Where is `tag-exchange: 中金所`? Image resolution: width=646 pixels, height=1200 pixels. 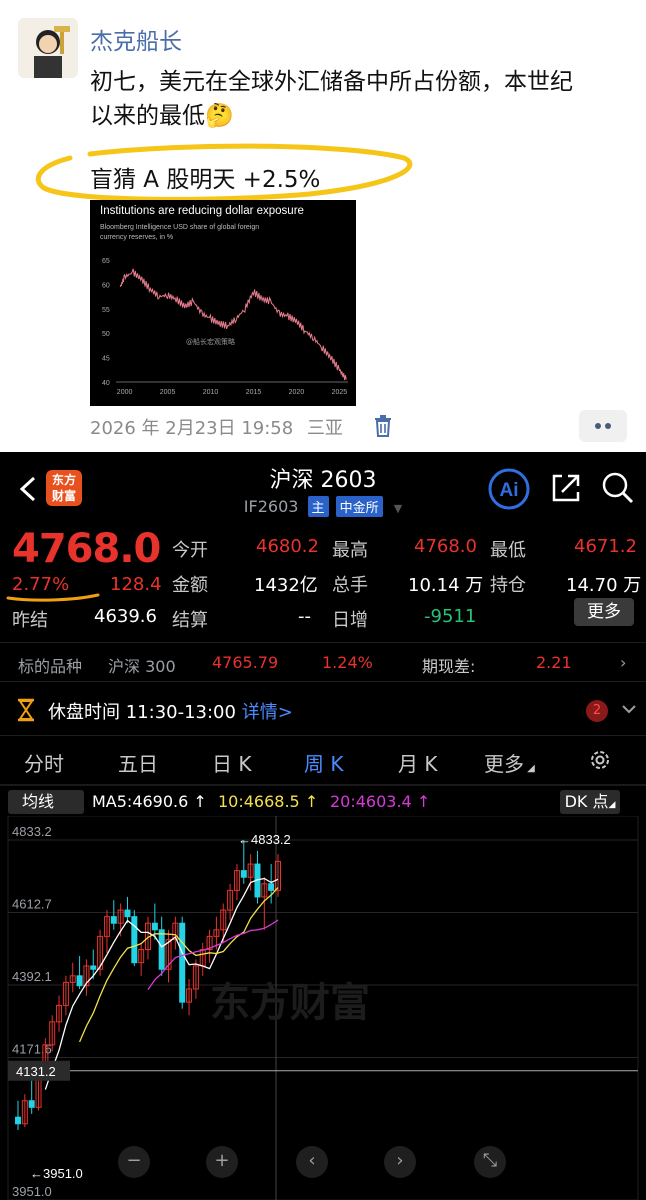
tag-exchange: 中金所 is located at coordinates (359, 506).